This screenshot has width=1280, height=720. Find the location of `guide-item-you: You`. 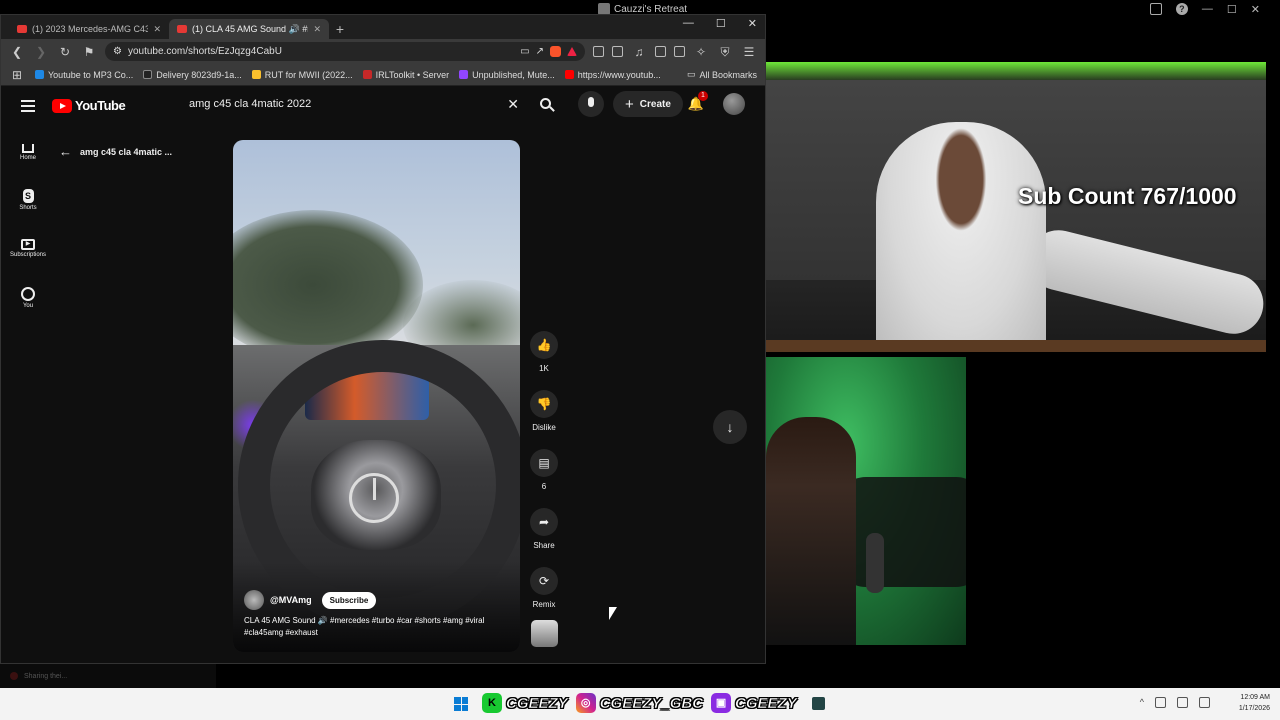

guide-item-you: You is located at coordinates (28, 297).